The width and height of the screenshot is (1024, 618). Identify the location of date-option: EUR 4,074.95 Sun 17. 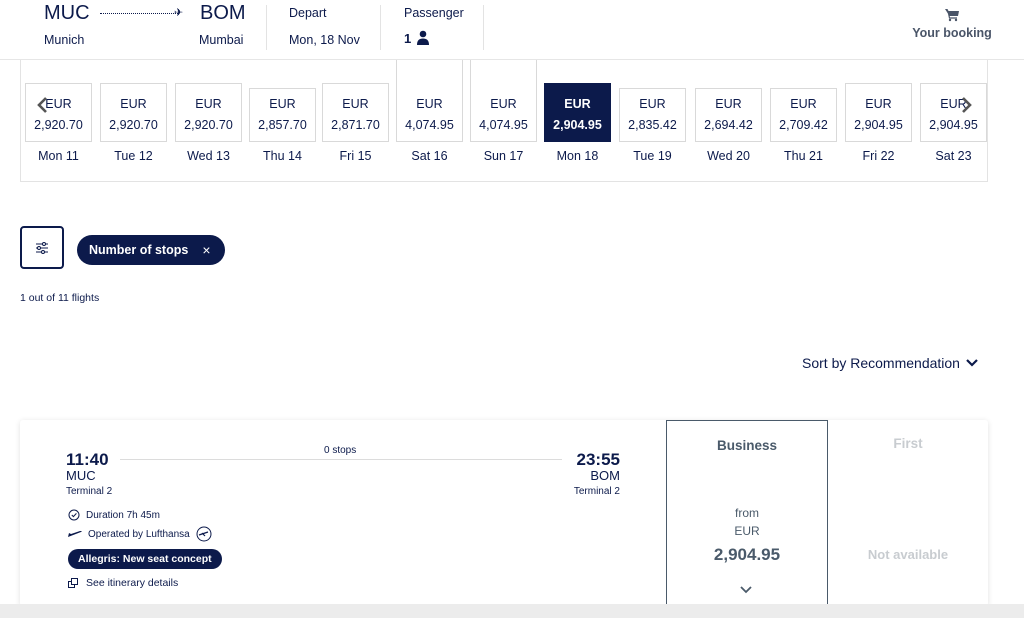
(503, 115).